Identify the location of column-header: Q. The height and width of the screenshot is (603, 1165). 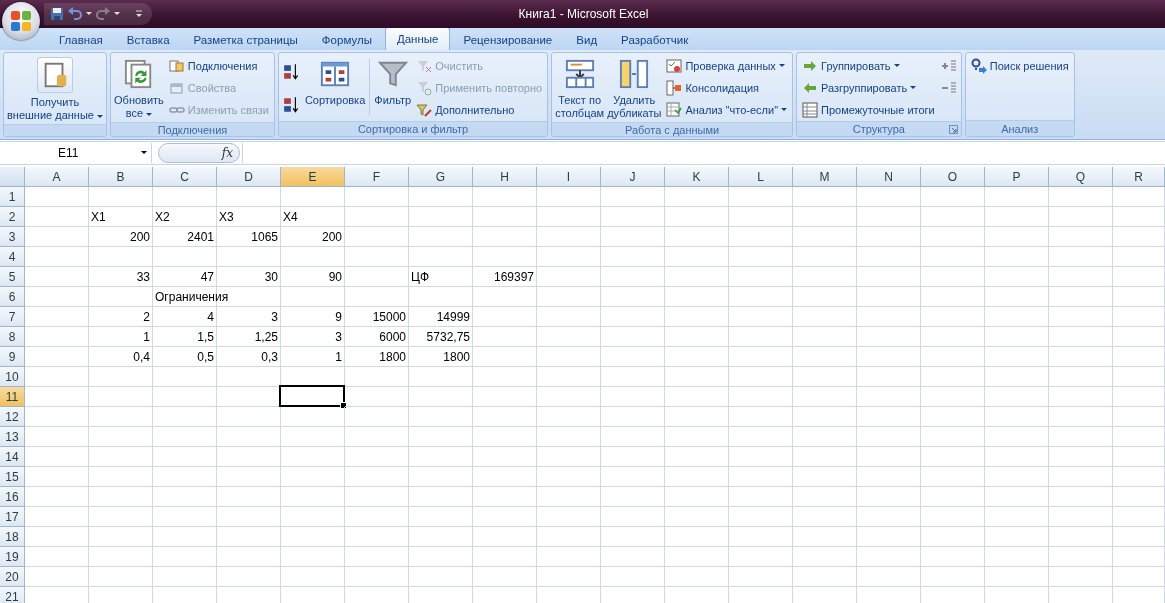
(1081, 177).